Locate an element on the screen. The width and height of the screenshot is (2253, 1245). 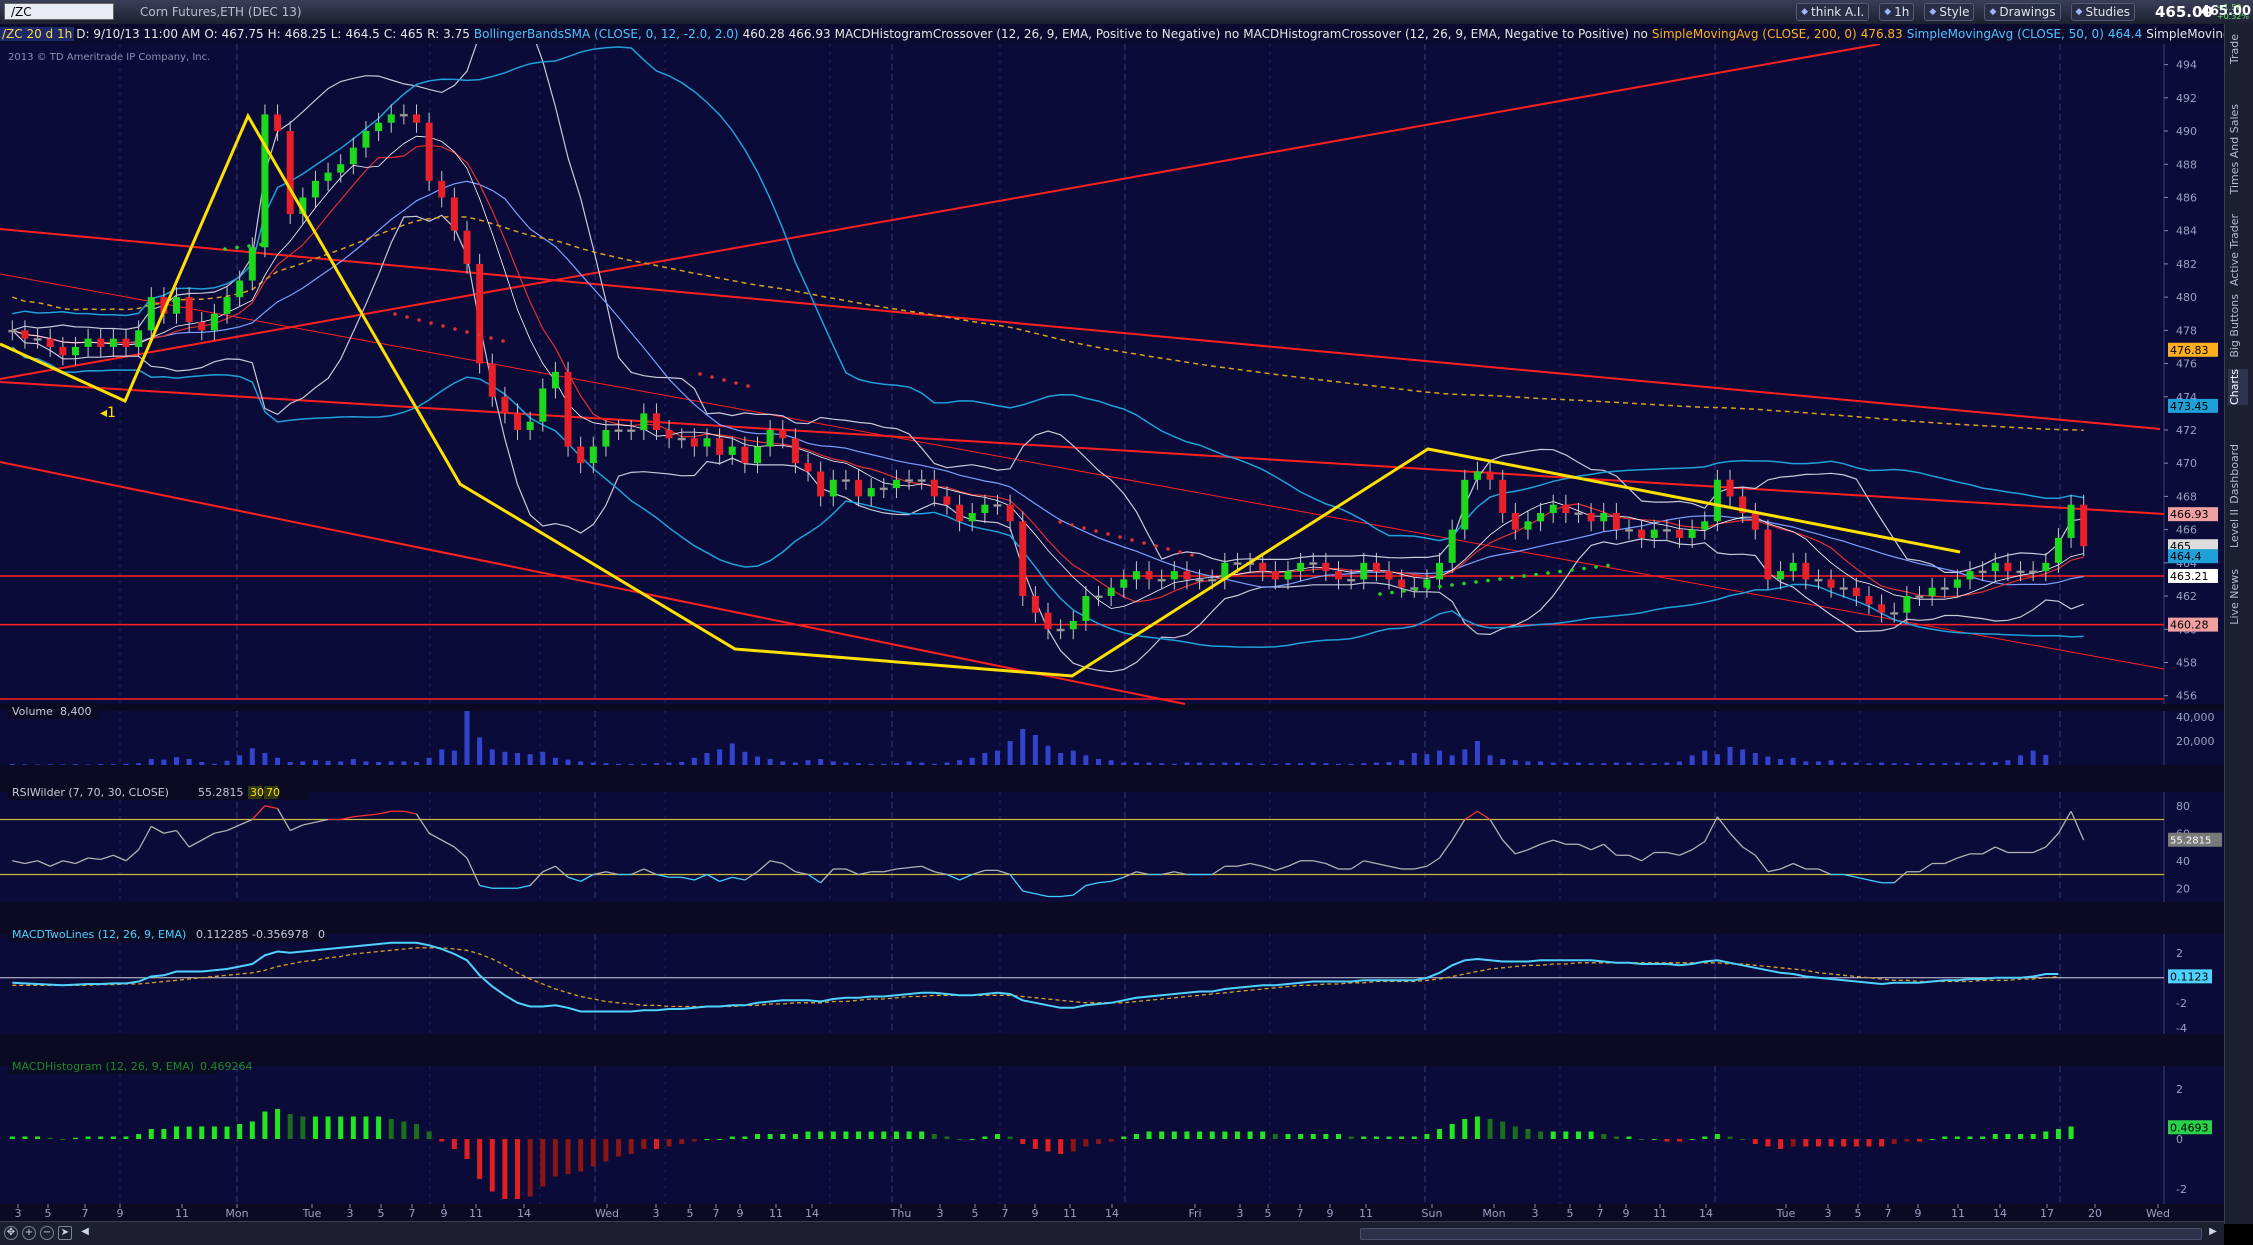
info-item: 466.93 is located at coordinates (810, 34).